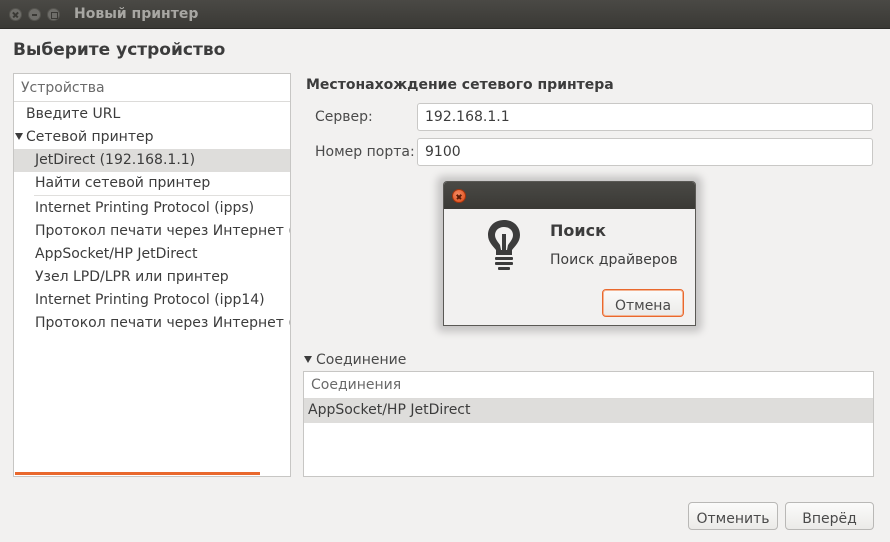 The image size is (890, 542). I want to click on search-dialog: Поиск Поиск драйверов Отмена, so click(569, 253).